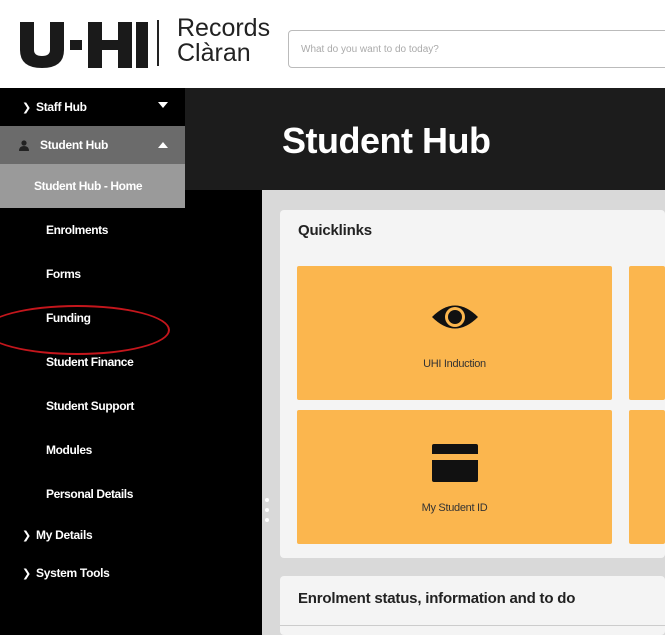  I want to click on main-gutter, so click(223, 412).